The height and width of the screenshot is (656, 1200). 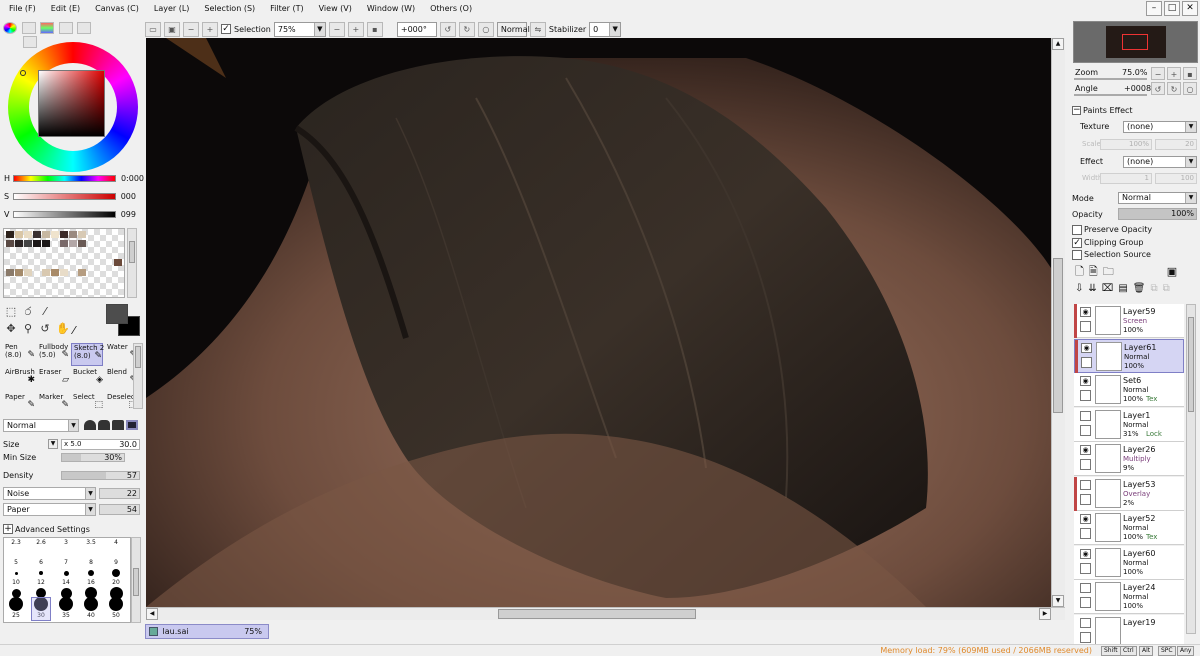 I want to click on color-palette-tab-icon, so click(x=65, y=28).